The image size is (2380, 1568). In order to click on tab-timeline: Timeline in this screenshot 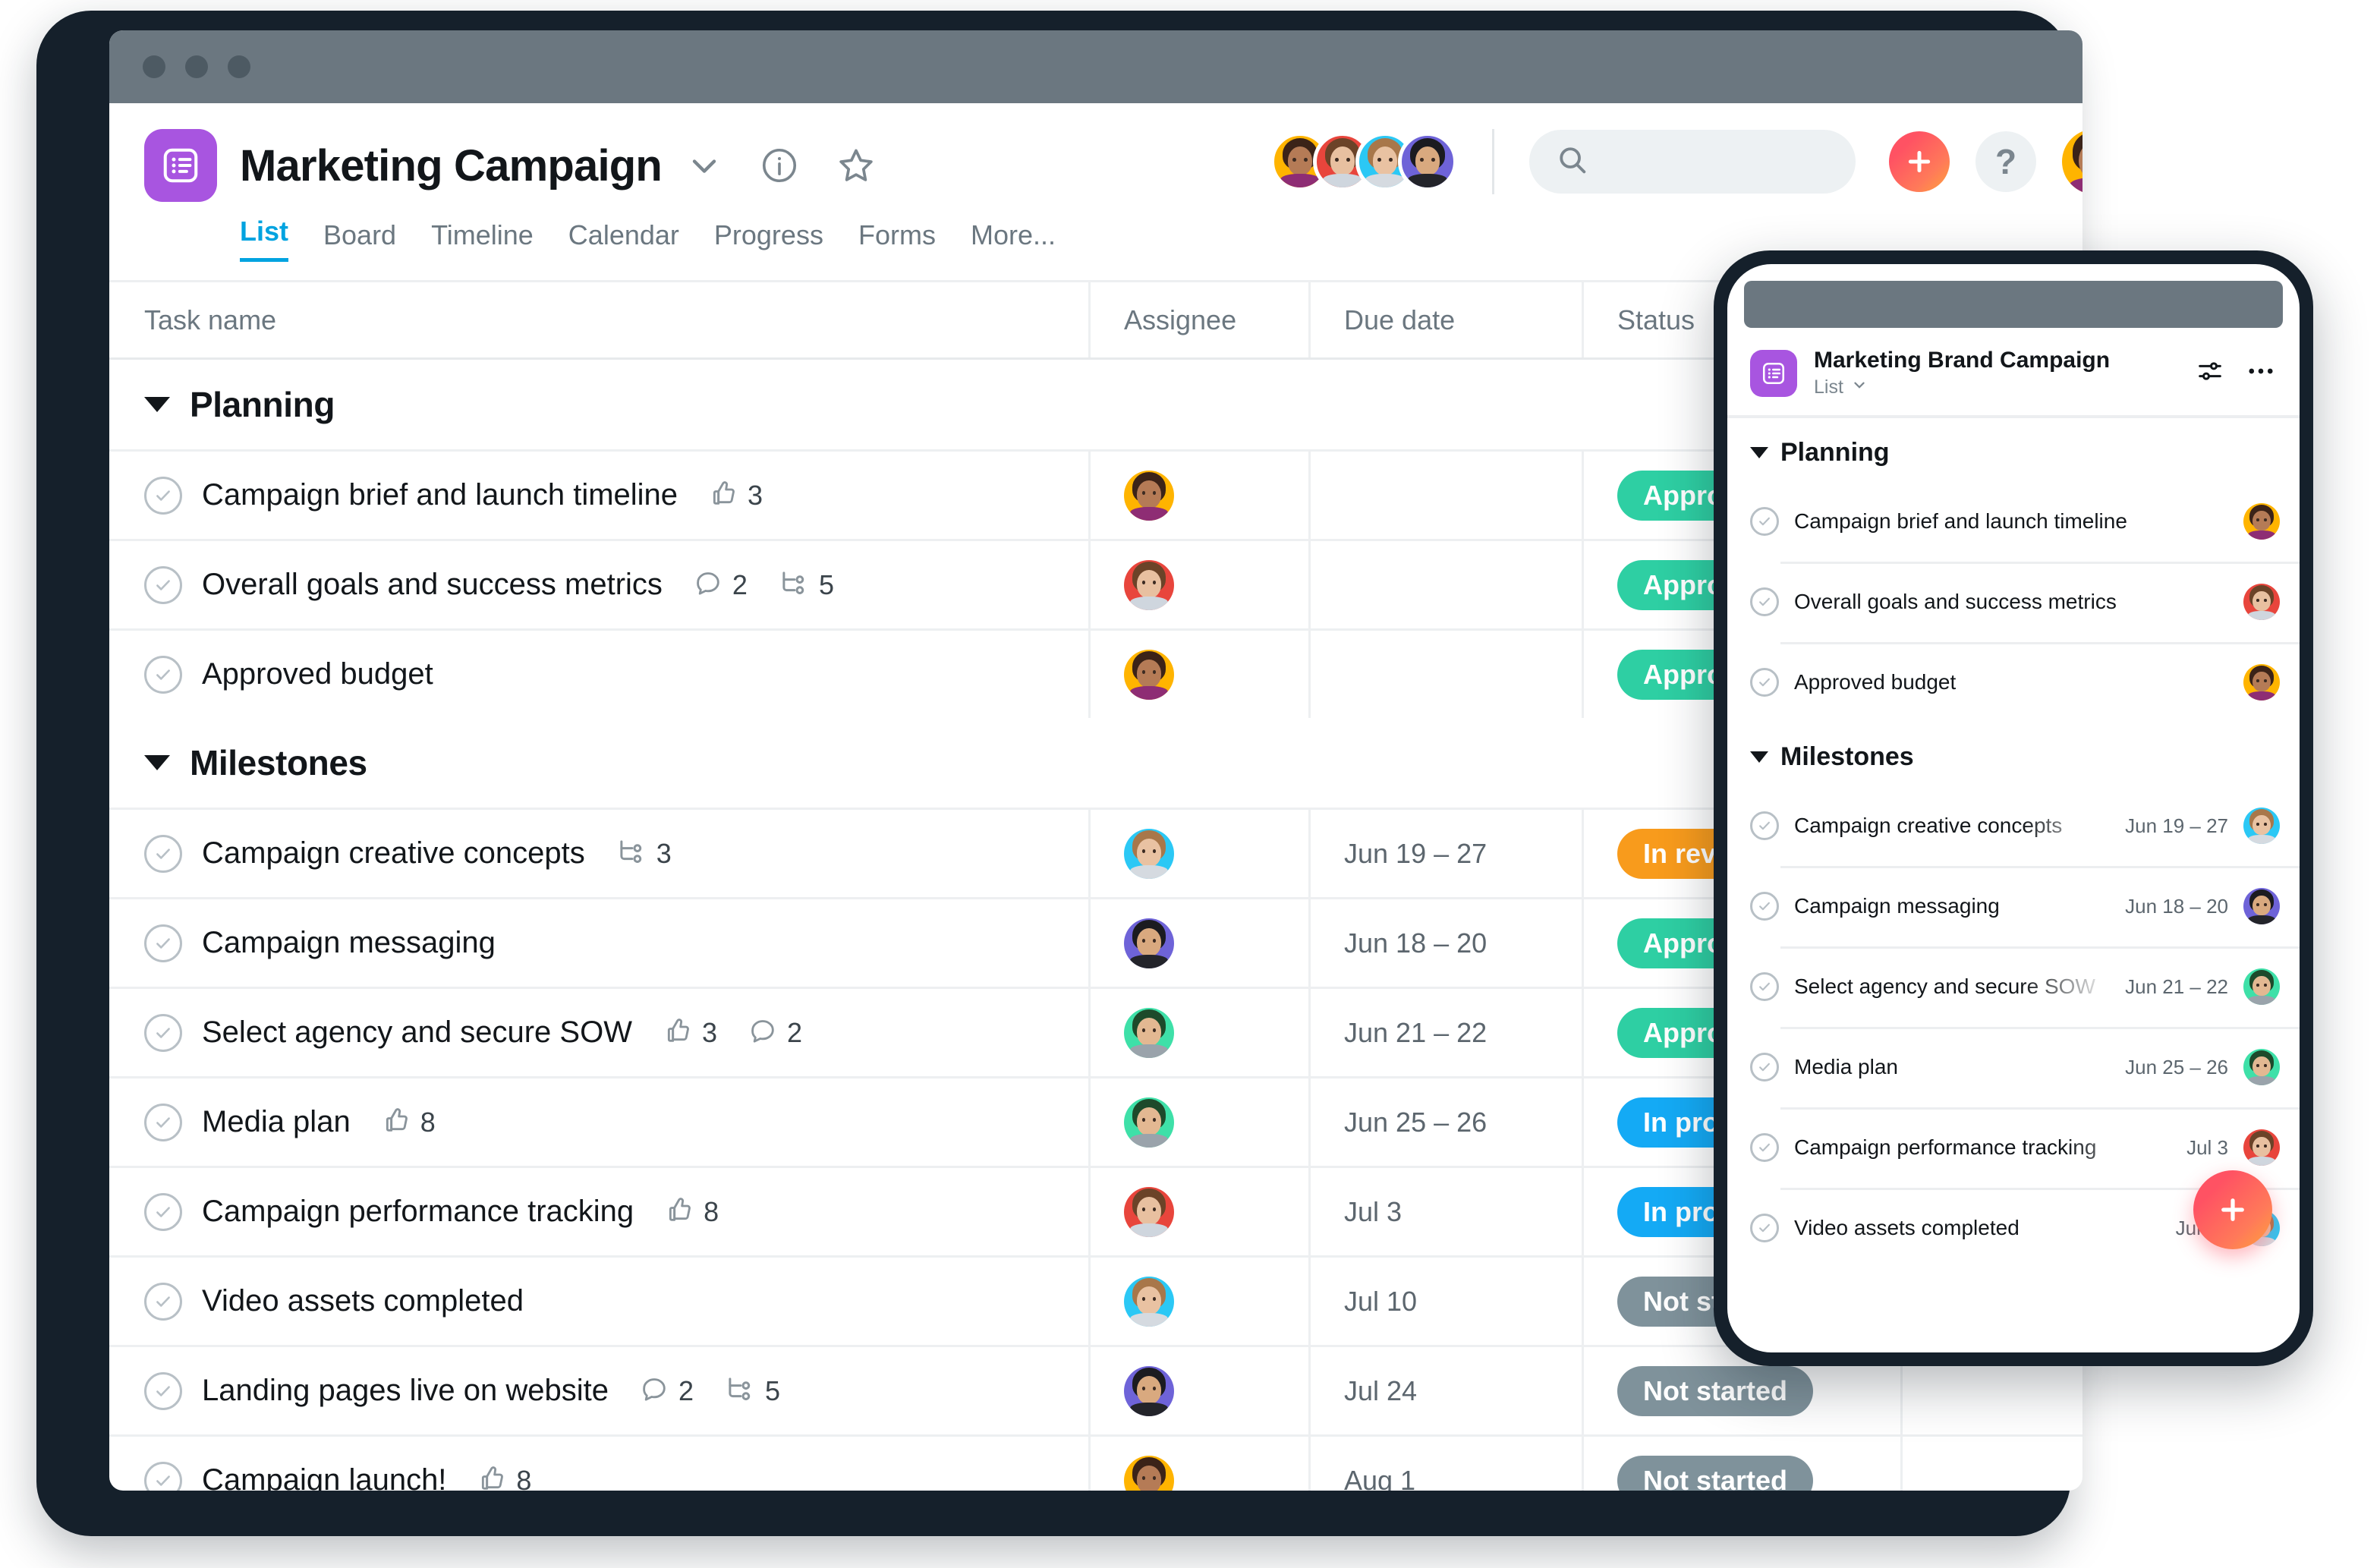, I will do `click(482, 240)`.